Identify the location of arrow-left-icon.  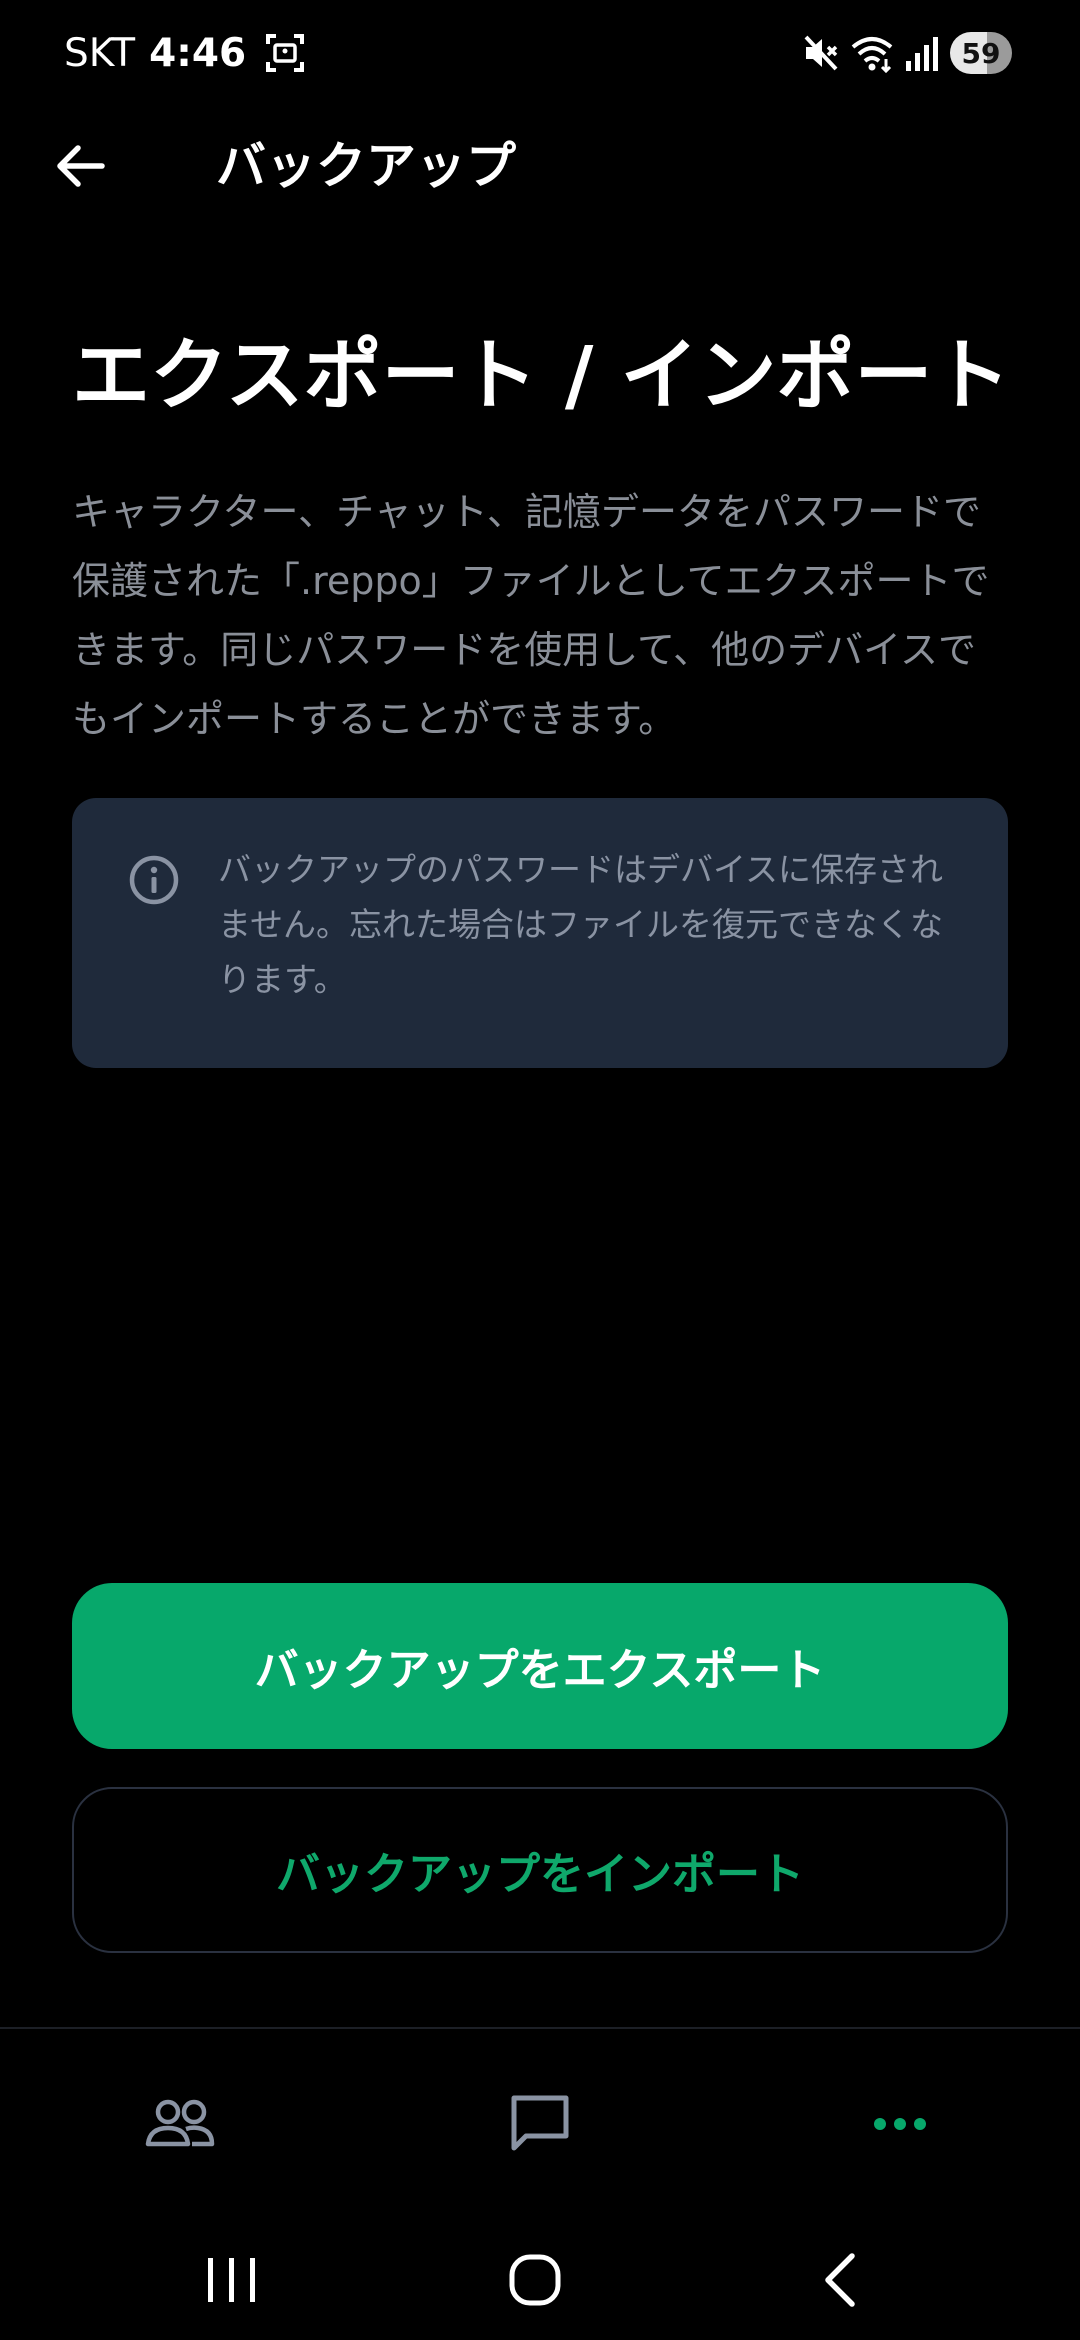
(81, 166).